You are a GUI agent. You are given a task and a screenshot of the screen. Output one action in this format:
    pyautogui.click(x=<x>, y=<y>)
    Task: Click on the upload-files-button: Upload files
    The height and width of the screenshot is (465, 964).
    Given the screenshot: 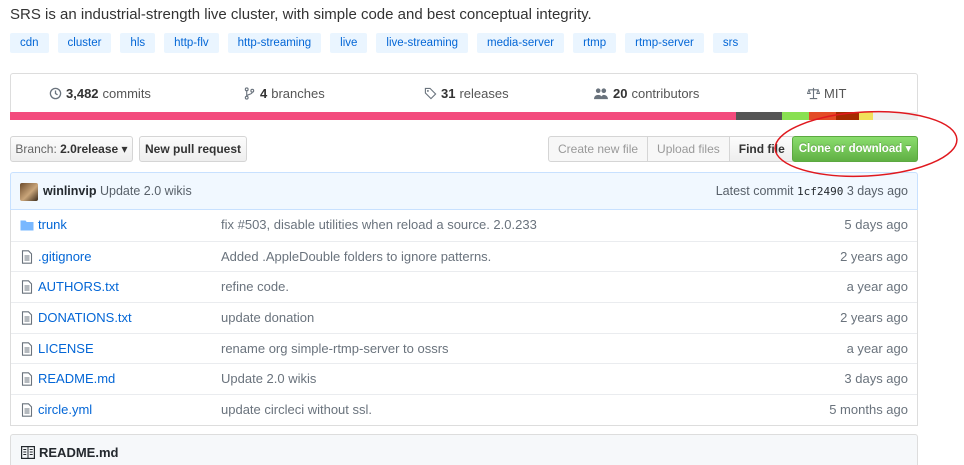 What is the action you would take?
    pyautogui.click(x=688, y=149)
    